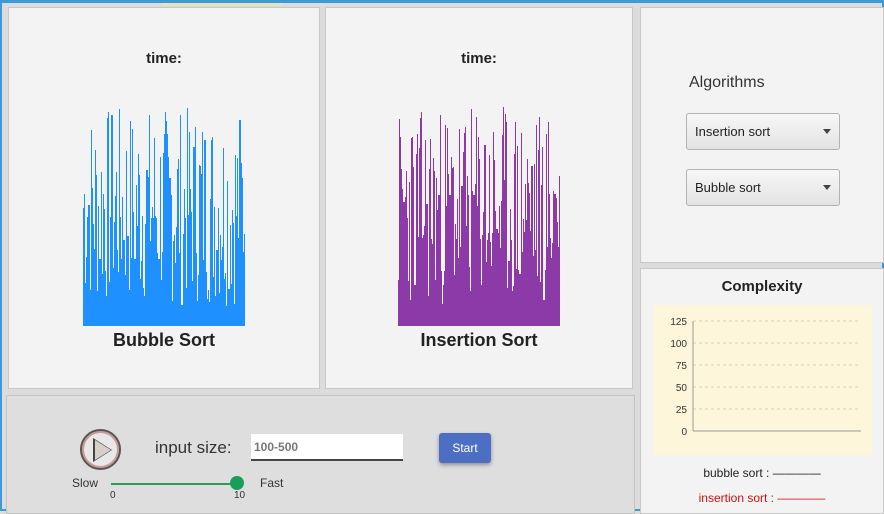 The width and height of the screenshot is (884, 514). Describe the element at coordinates (479, 206) in the screenshot. I see `insertion-sort-bars` at that location.